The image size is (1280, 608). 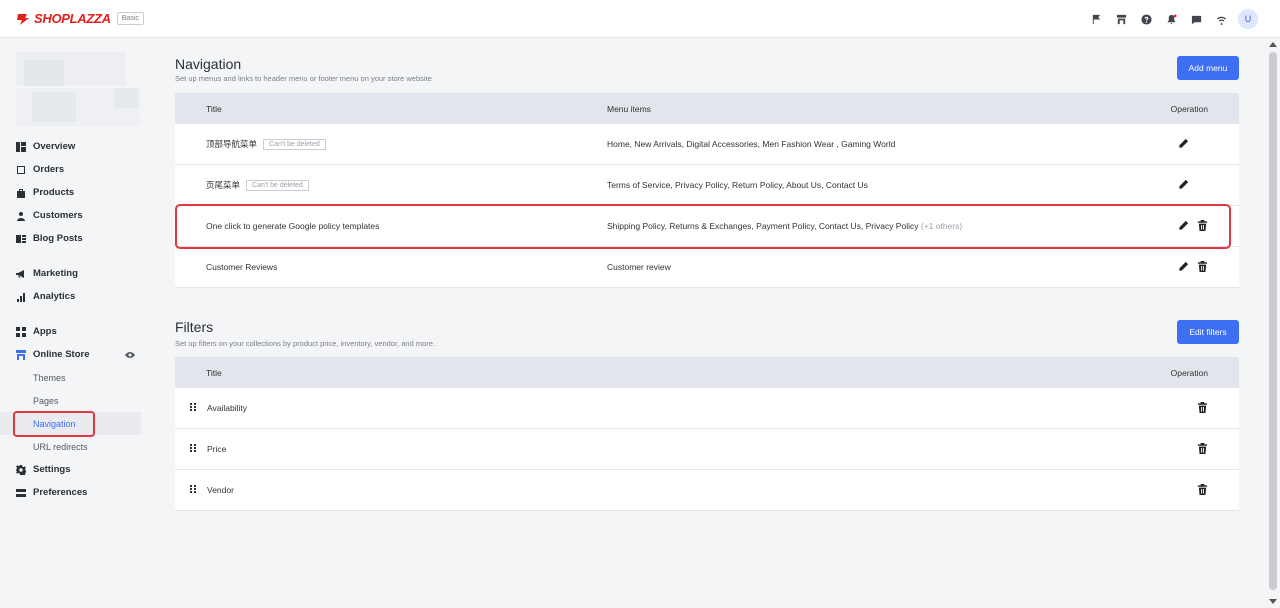 I want to click on edit-filters-button: Edit filters, so click(x=1208, y=332).